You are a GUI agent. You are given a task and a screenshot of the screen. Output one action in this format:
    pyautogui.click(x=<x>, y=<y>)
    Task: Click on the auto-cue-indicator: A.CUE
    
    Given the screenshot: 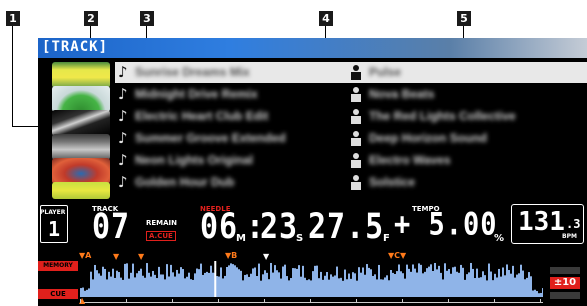 What is the action you would take?
    pyautogui.click(x=161, y=236)
    